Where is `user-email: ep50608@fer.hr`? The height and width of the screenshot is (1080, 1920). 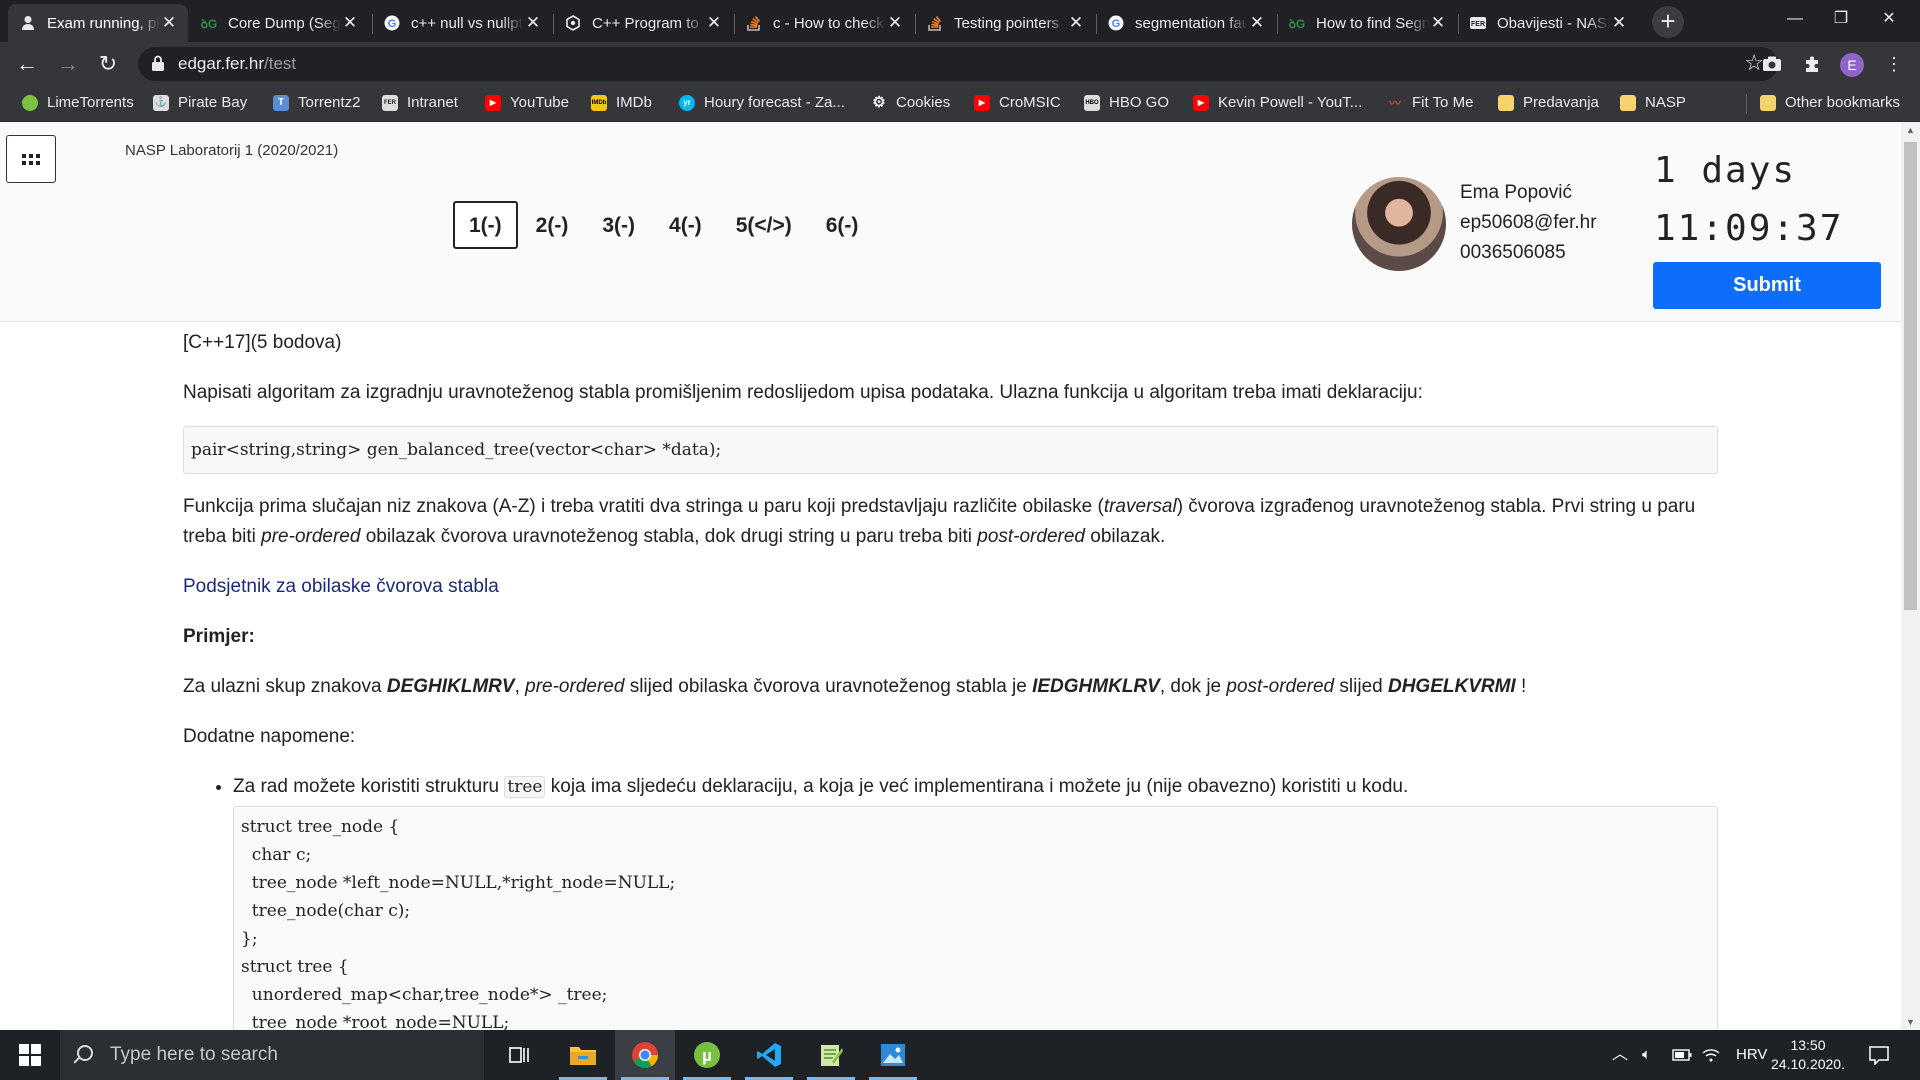
user-email: ep50608@fer.hr is located at coordinates (1528, 222).